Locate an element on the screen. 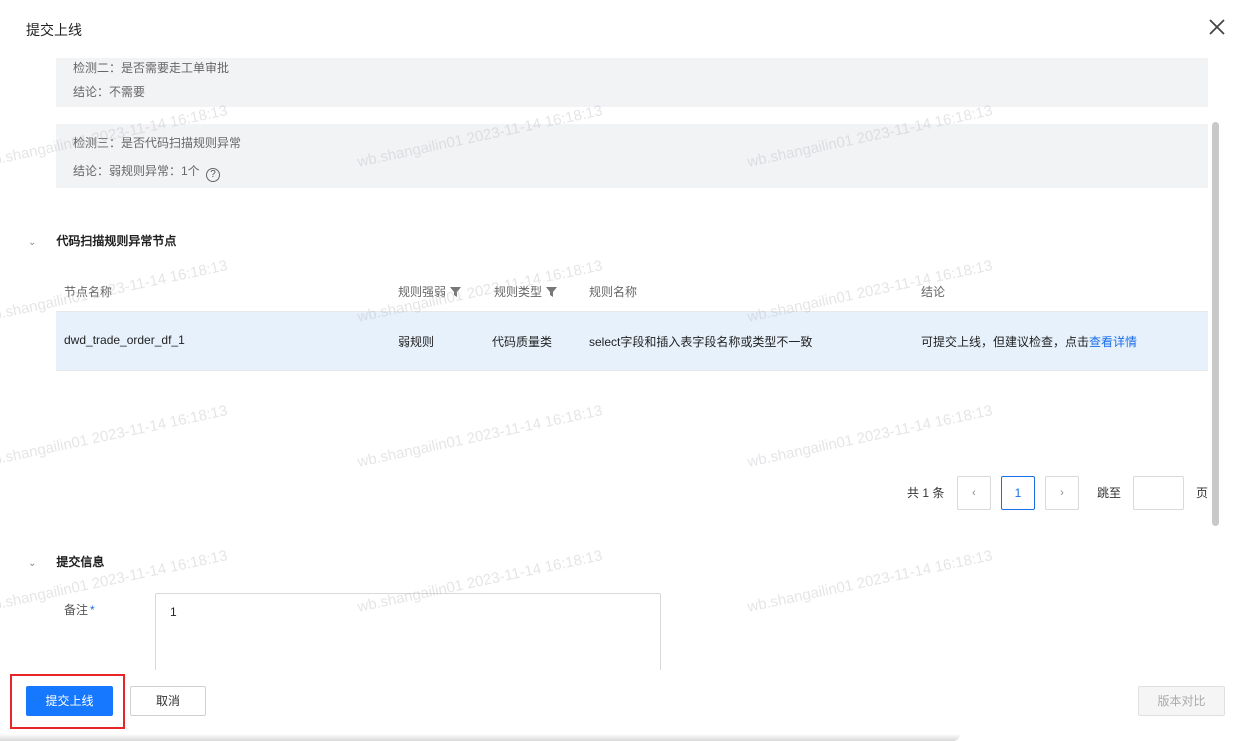  check-conclusion: 结论：不需要 is located at coordinates (109, 92).